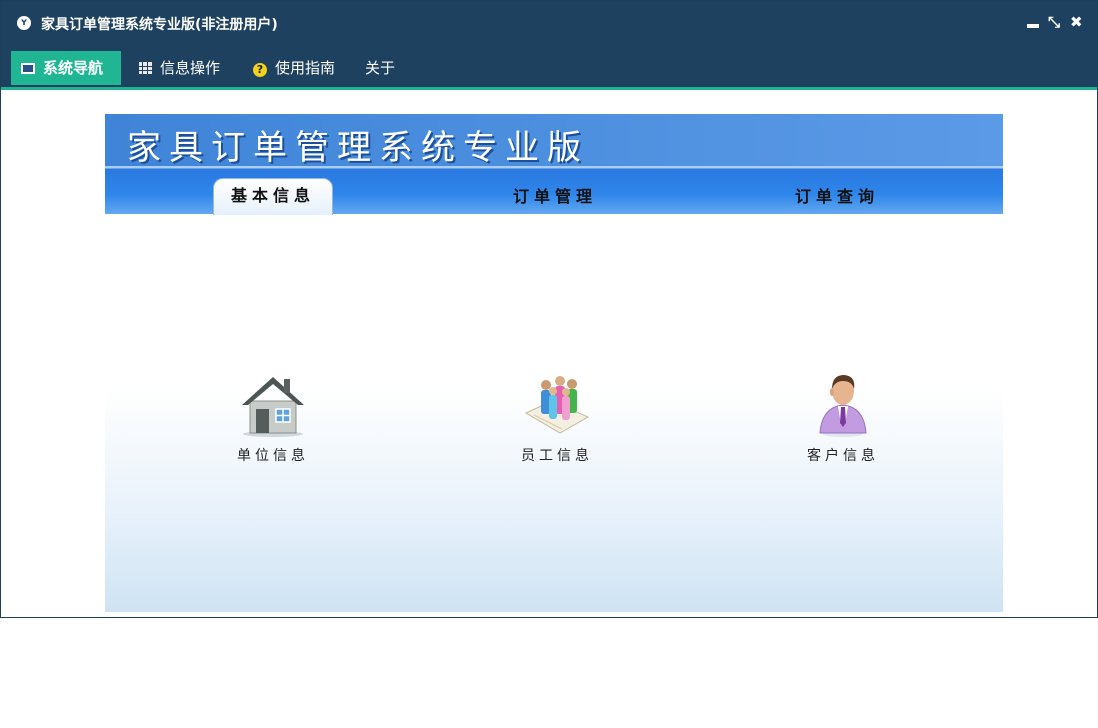 The width and height of the screenshot is (1098, 728). I want to click on monitor-icon, so click(28, 68).